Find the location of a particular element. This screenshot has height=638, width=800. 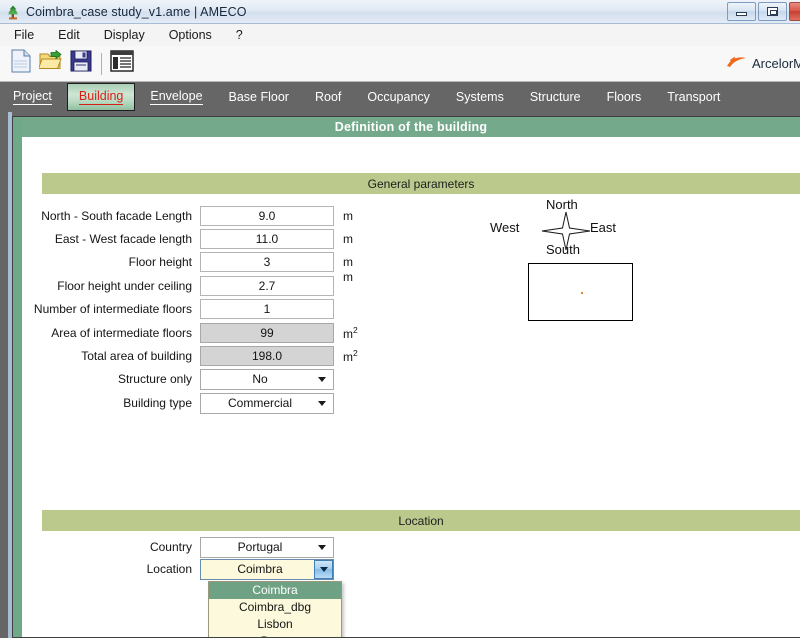

section-header-location: Location is located at coordinates (421, 520).